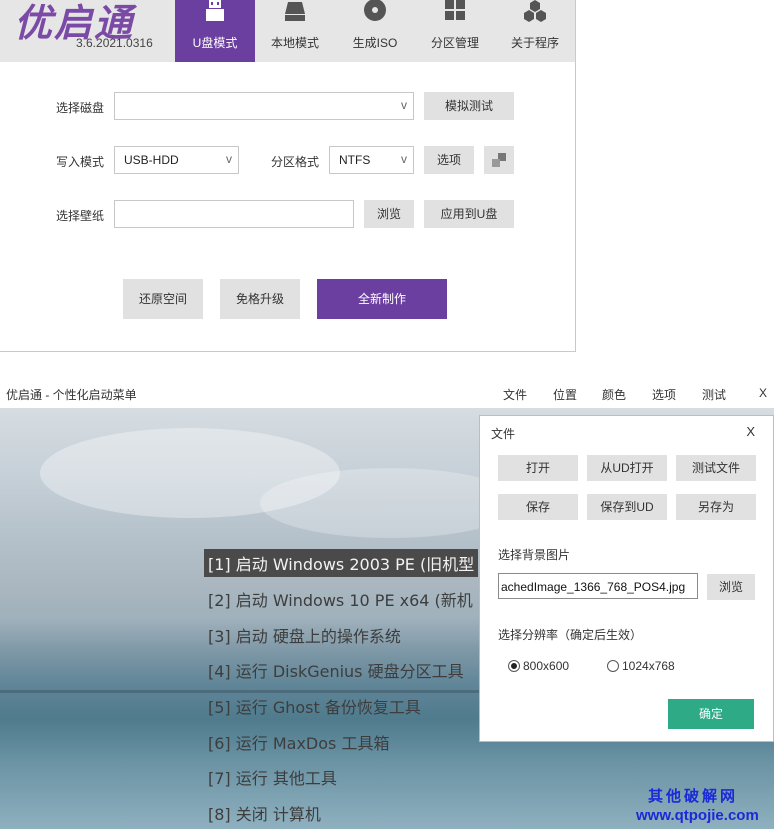  Describe the element at coordinates (538, 507) in the screenshot. I see `save-button: 保存` at that location.